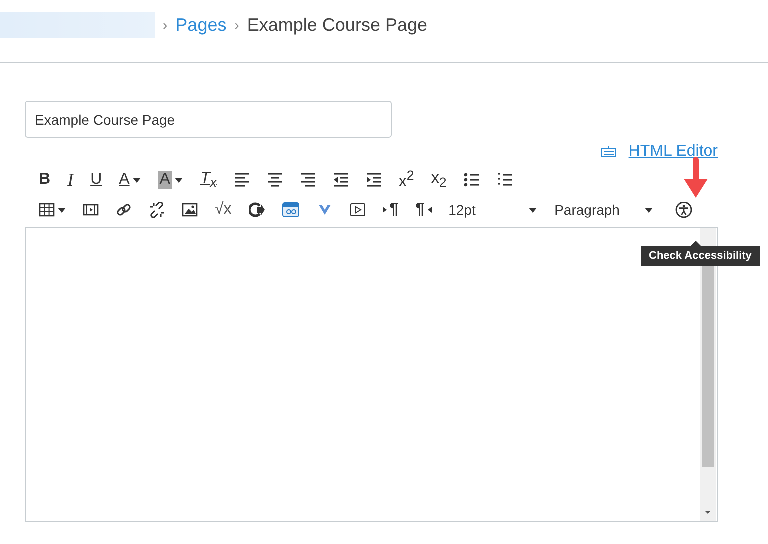  I want to click on toolbar-button: x$^{2}$, so click(406, 180).